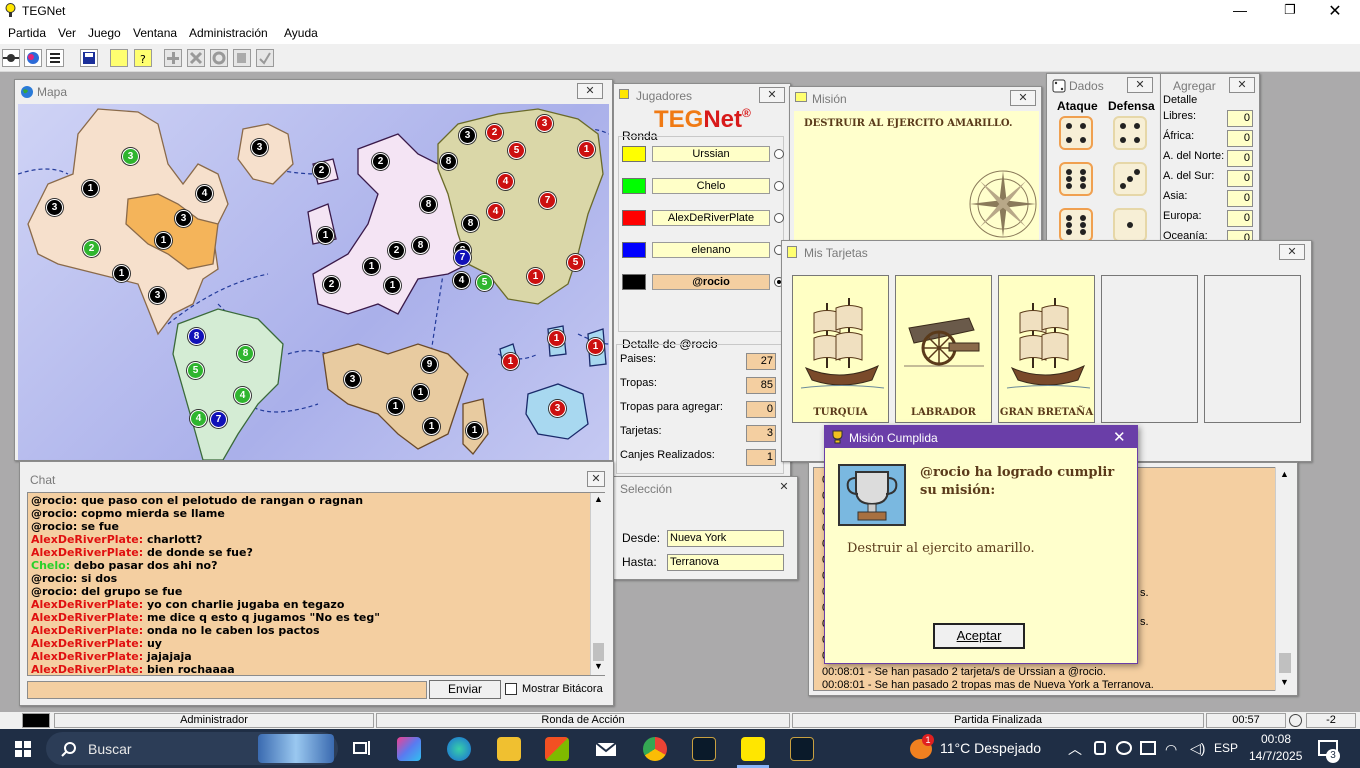 The width and height of the screenshot is (1360, 768). What do you see at coordinates (1226, 748) in the screenshot?
I see `language-indicator: ESP` at bounding box center [1226, 748].